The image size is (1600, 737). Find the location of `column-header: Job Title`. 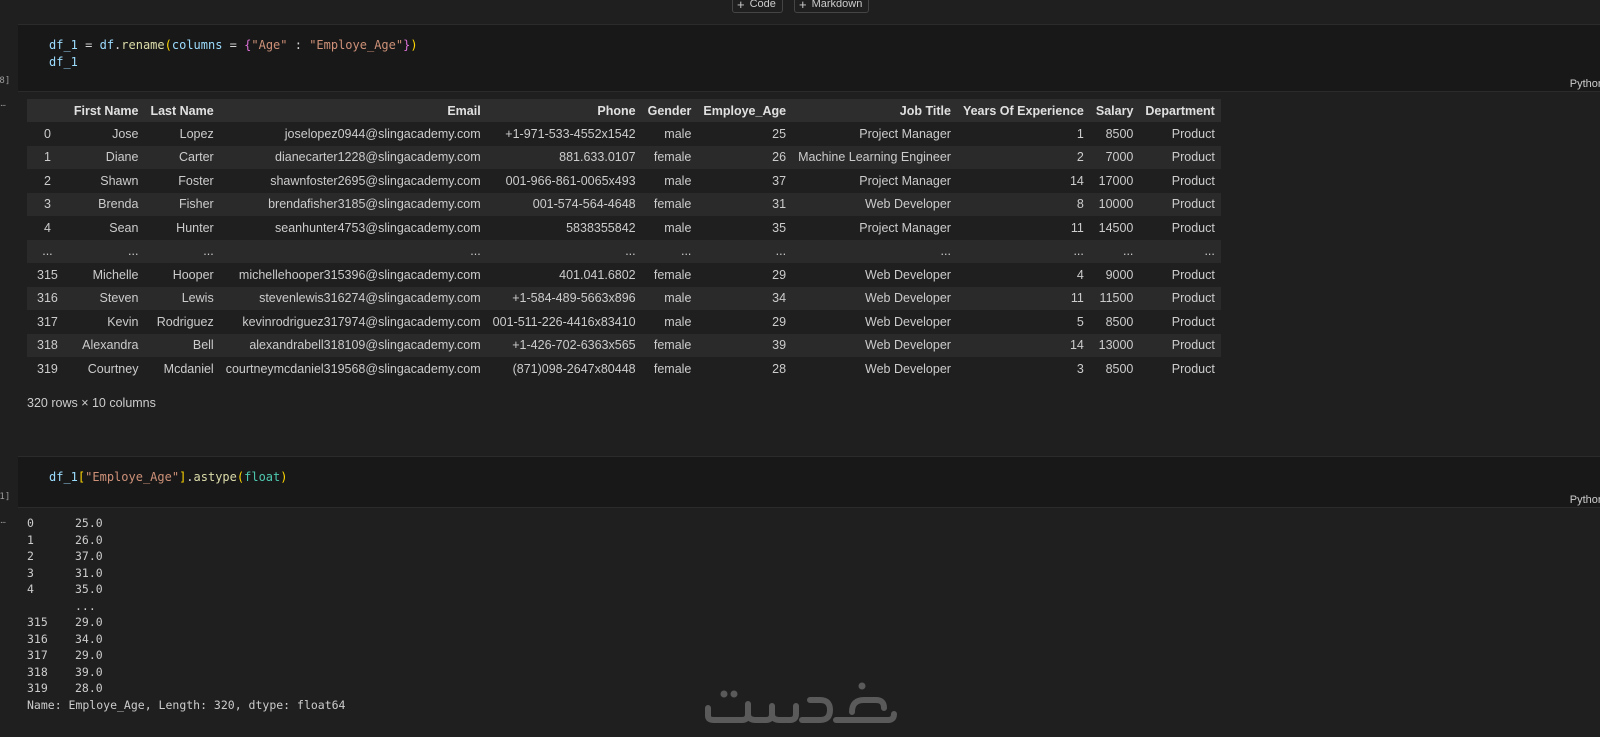

column-header: Job Title is located at coordinates (874, 110).